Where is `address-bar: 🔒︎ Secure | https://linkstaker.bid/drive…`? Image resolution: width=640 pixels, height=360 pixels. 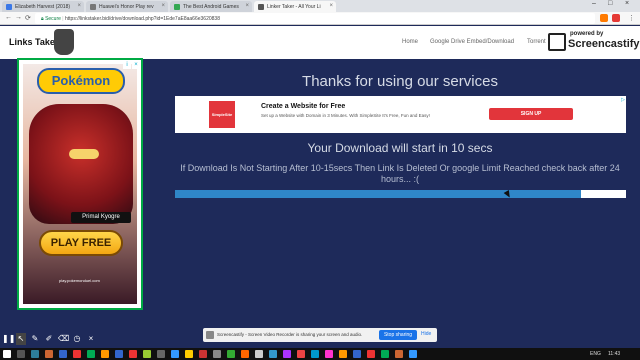 address-bar: 🔒︎ Secure | https://linkstaker.bid/drive… is located at coordinates (315, 18).